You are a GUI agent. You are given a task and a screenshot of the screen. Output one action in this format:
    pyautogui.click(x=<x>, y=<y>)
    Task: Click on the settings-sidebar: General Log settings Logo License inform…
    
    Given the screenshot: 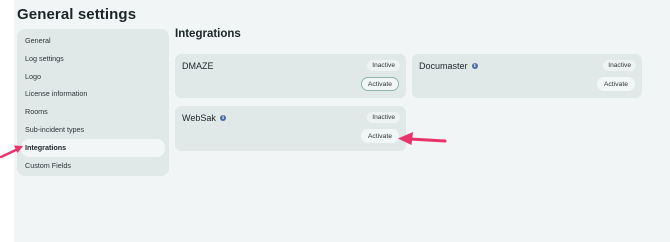 What is the action you would take?
    pyautogui.click(x=93, y=102)
    